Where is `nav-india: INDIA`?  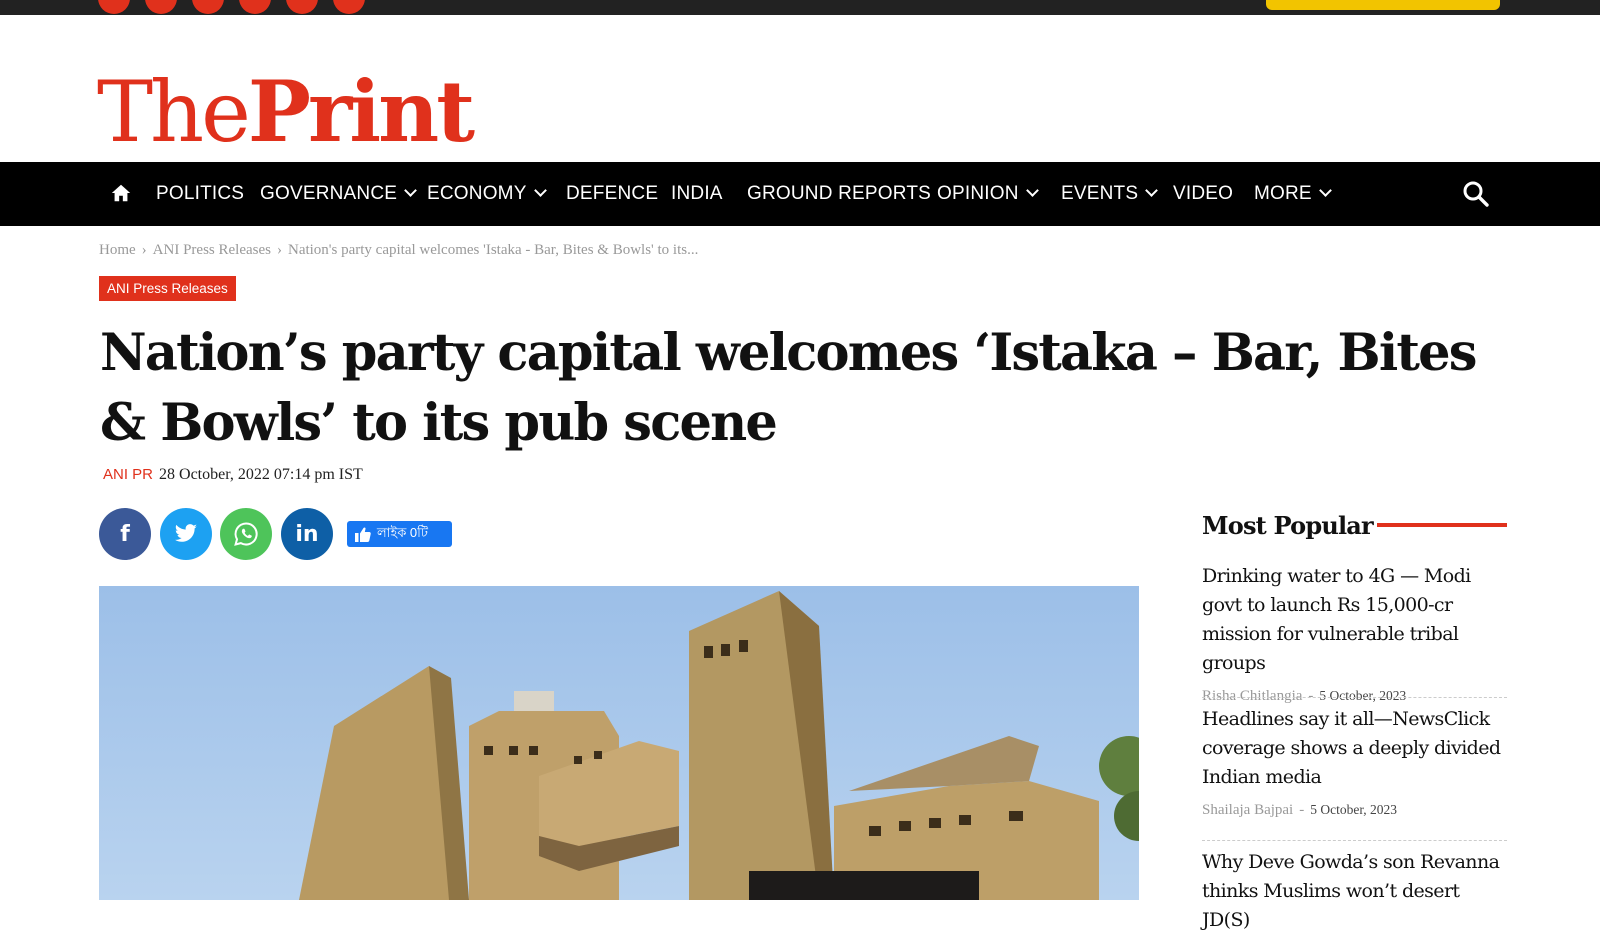 nav-india: INDIA is located at coordinates (697, 194).